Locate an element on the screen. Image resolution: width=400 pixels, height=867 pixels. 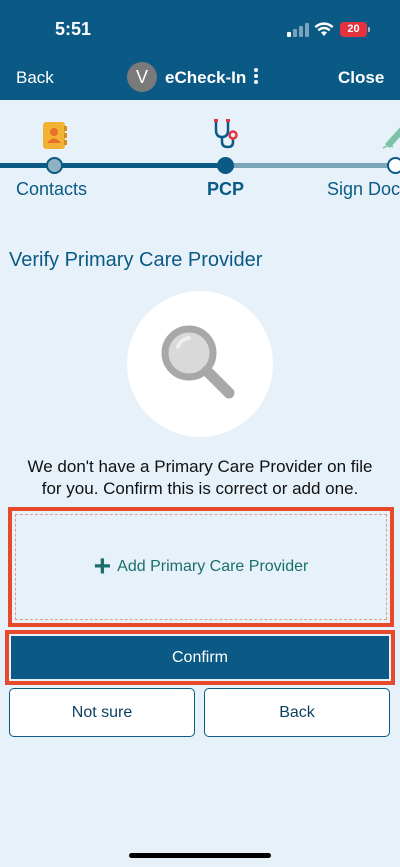
step-label-pcp: PCP is located at coordinates (225, 189).